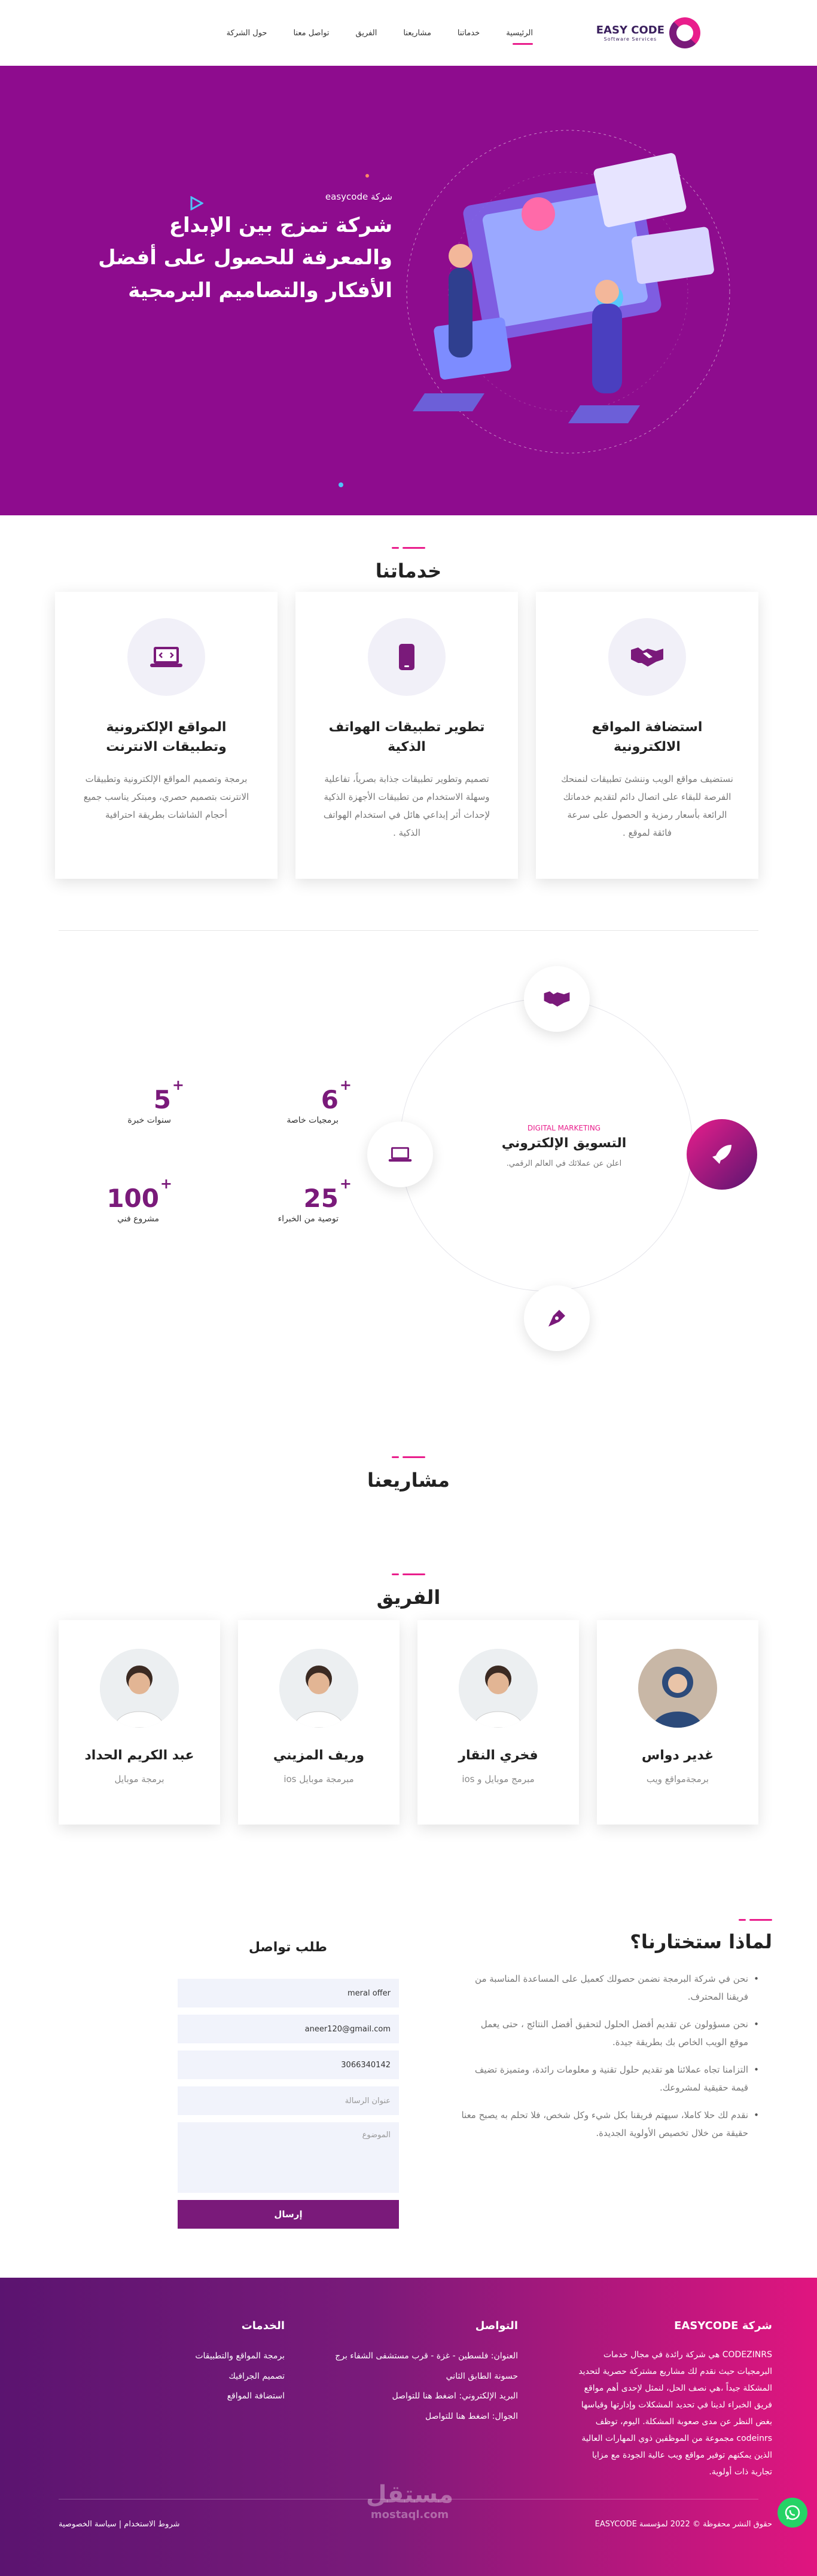 This screenshot has width=817, height=2576. Describe the element at coordinates (496, 2326) in the screenshot. I see `footer-contact-title: التواصل` at that location.